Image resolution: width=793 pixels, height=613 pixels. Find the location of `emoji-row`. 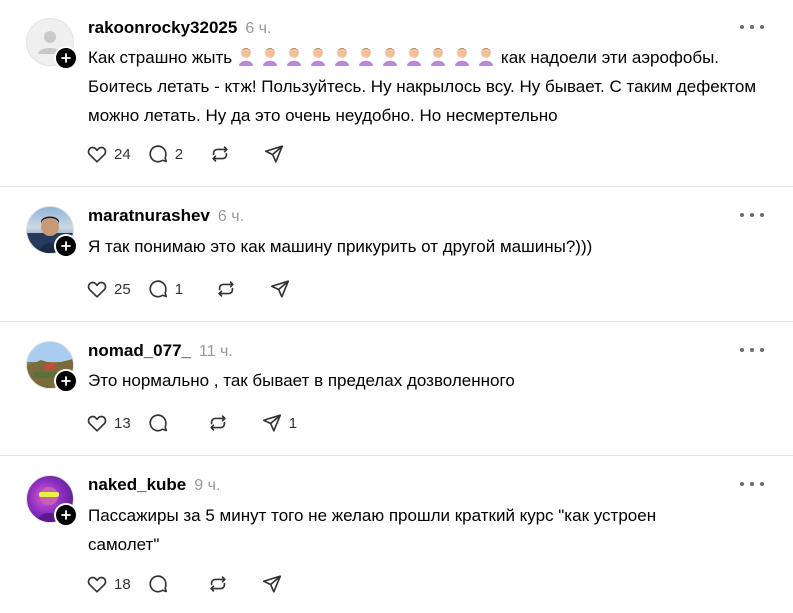

emoji-row is located at coordinates (369, 57).